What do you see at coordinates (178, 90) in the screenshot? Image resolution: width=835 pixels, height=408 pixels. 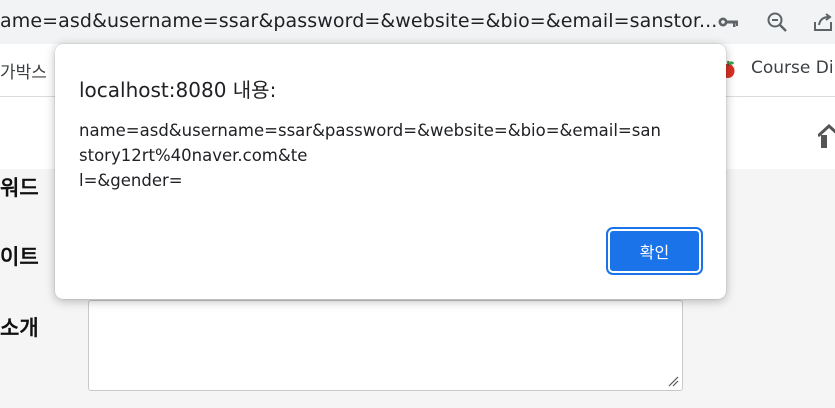 I see `dialog-title: localhost:8080 내용:` at bounding box center [178, 90].